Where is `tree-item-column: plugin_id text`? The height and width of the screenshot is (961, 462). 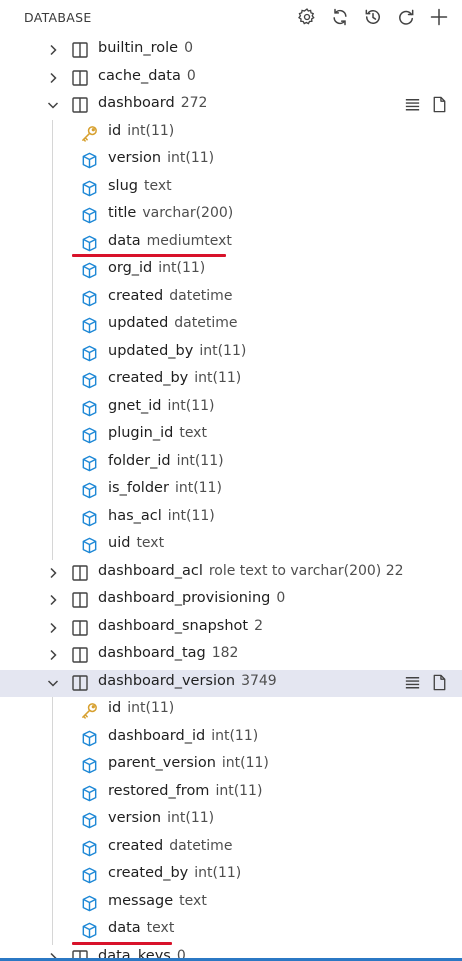
tree-item-column: plugin_id text is located at coordinates (231, 435).